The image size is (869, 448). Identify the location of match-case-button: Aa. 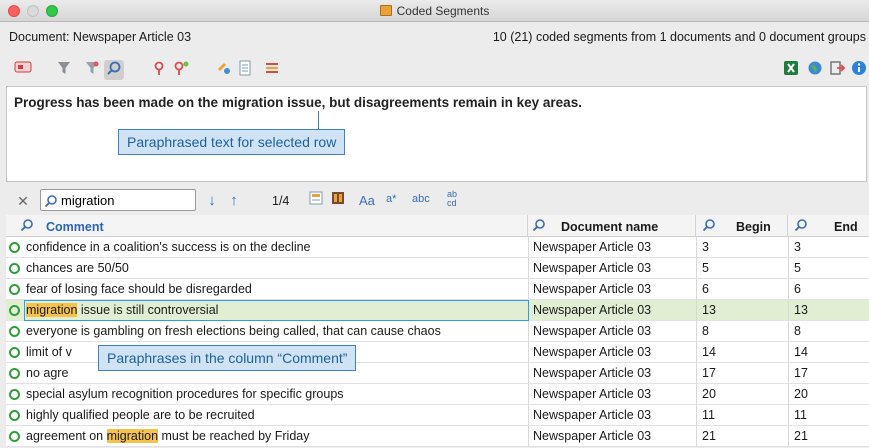
(367, 200).